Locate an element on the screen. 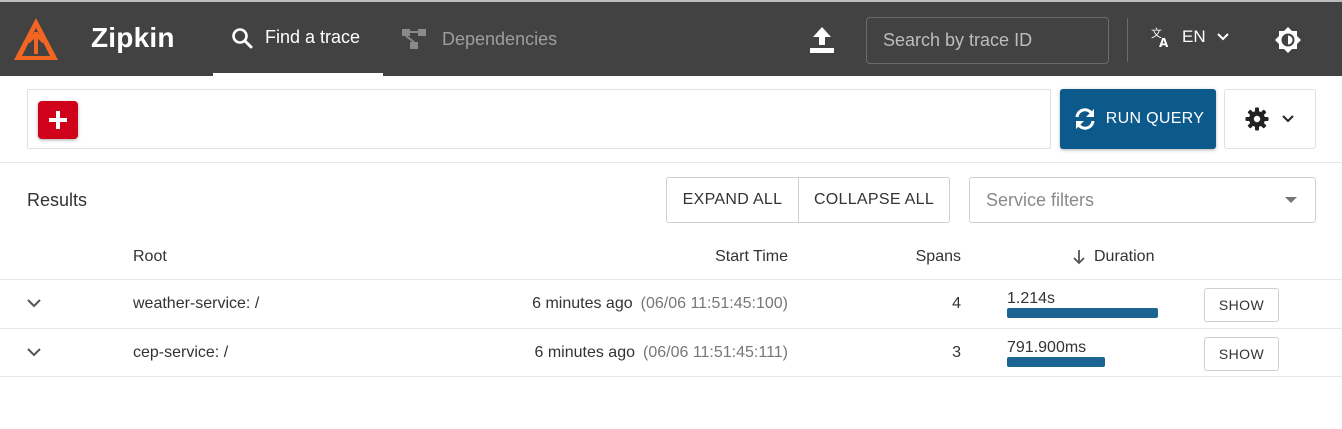 This screenshot has width=1342, height=429. tab-find-a-trace-label: Find a trace is located at coordinates (313, 37).